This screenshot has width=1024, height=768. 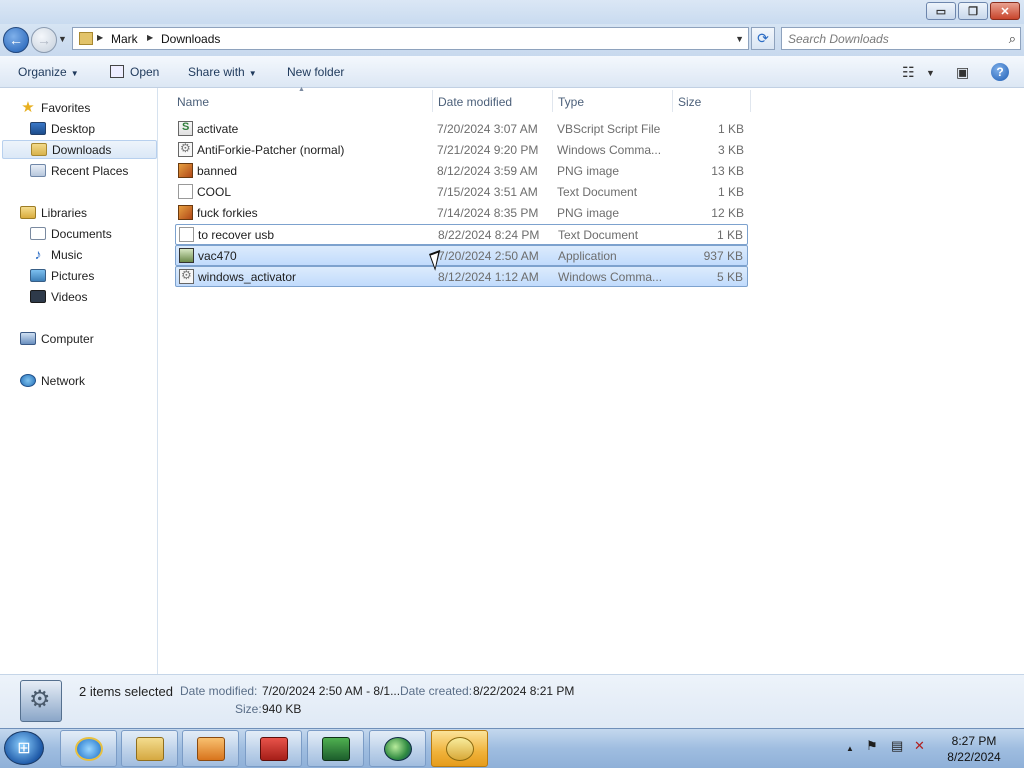 I want to click on close-button: ✕, so click(x=1005, y=11).